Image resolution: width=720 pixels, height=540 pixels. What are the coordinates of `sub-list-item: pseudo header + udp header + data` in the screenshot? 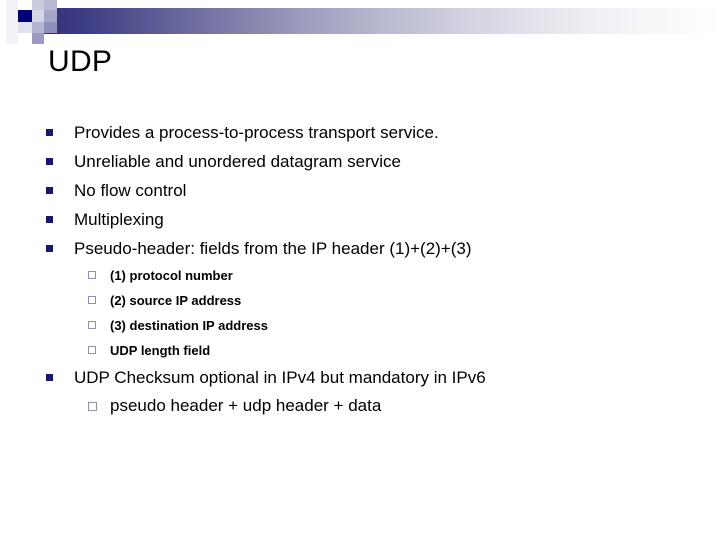 It's located at (360, 406).